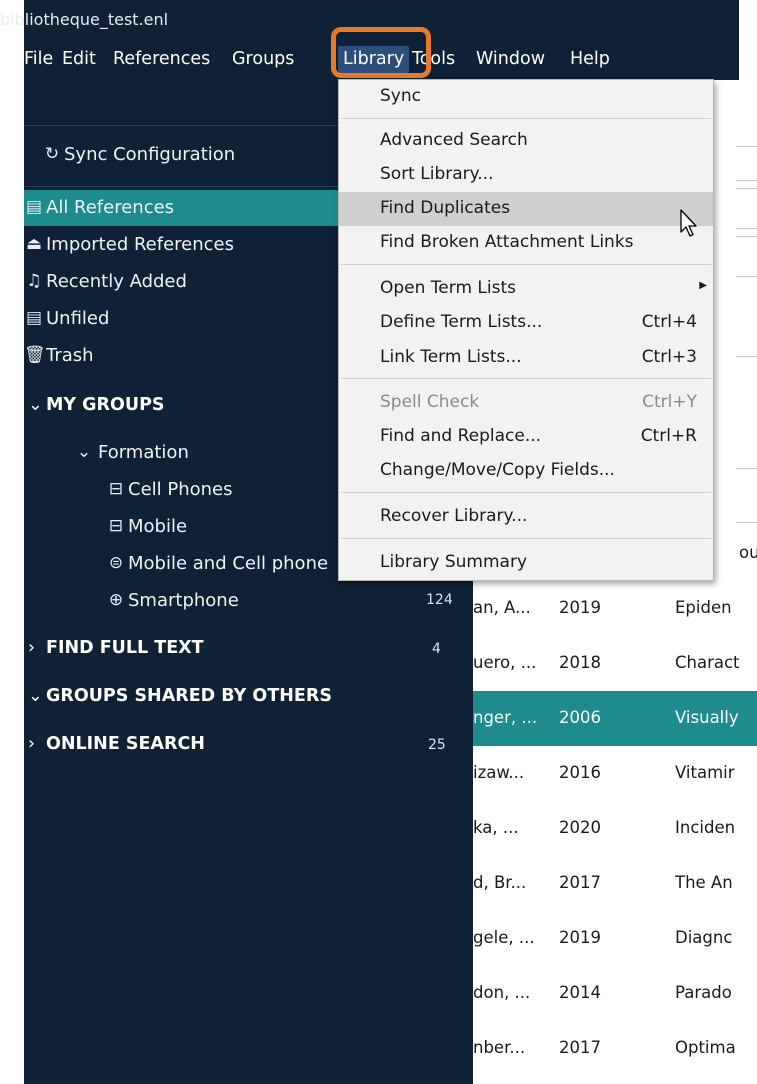  What do you see at coordinates (437, 745) in the screenshot?
I see `online-search-count: 25` at bounding box center [437, 745].